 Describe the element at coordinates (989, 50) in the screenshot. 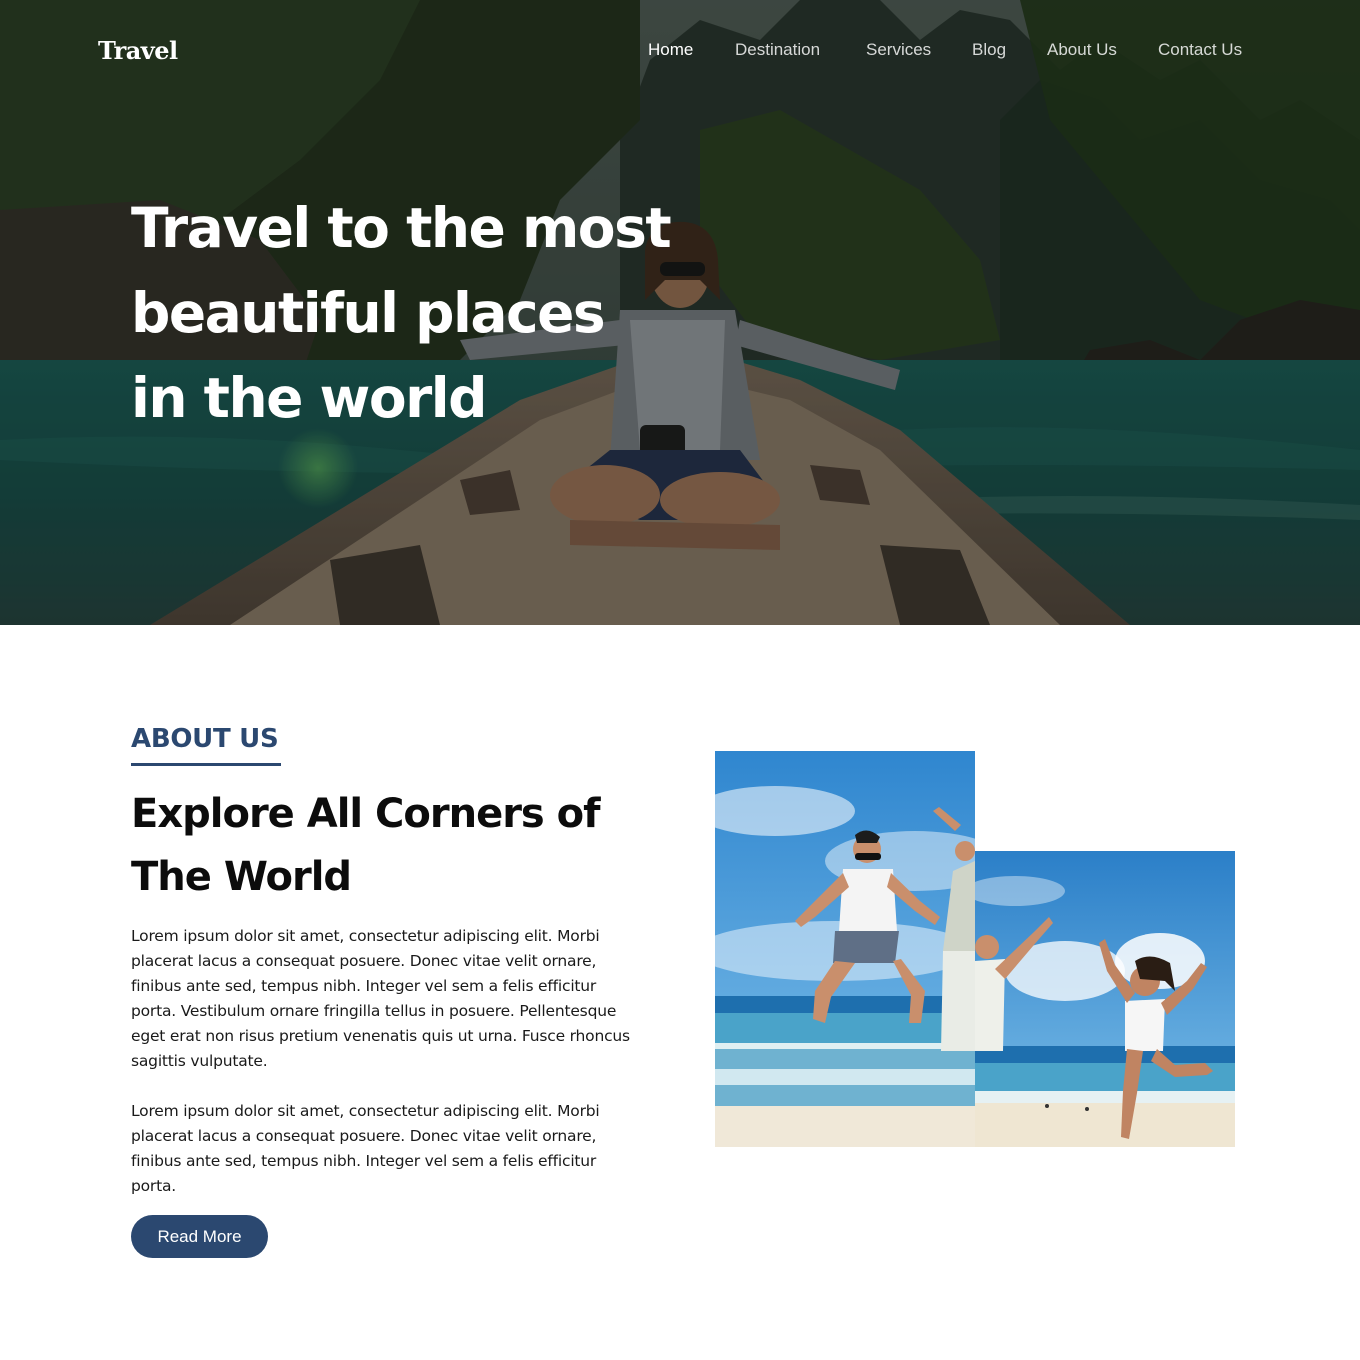

I see `nav-item-blog: Blog` at that location.